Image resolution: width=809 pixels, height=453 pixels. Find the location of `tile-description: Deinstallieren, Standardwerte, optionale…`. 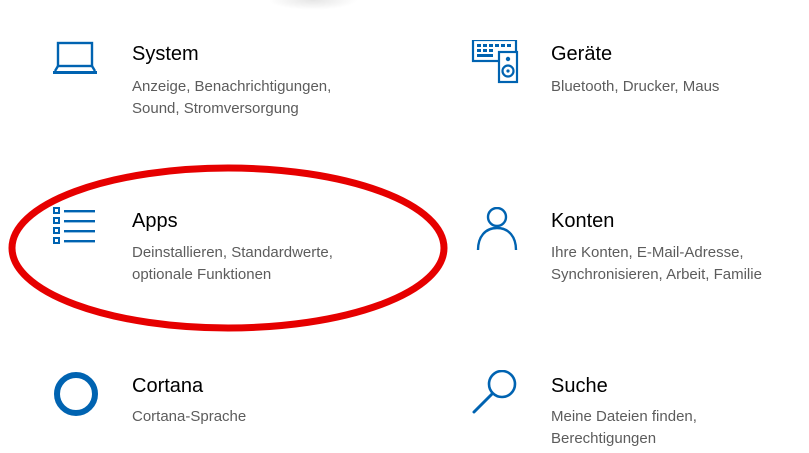

tile-description: Deinstallieren, Standardwerte, optionale… is located at coordinates (232, 263).